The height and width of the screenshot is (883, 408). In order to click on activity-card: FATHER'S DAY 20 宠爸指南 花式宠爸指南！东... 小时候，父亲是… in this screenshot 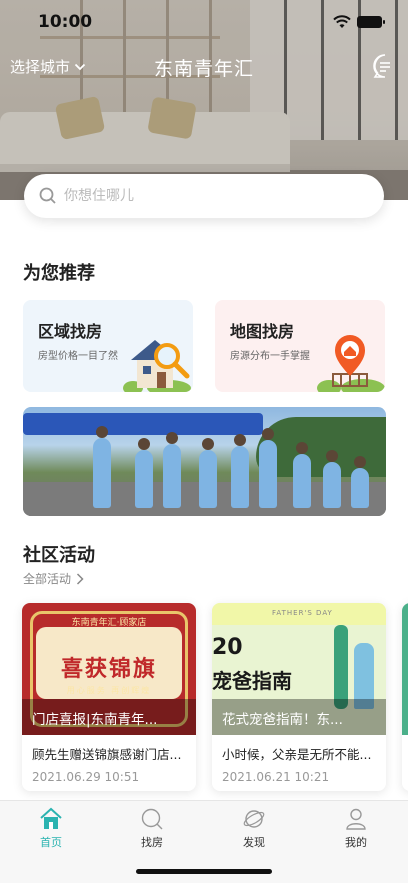, I will do `click(299, 697)`.